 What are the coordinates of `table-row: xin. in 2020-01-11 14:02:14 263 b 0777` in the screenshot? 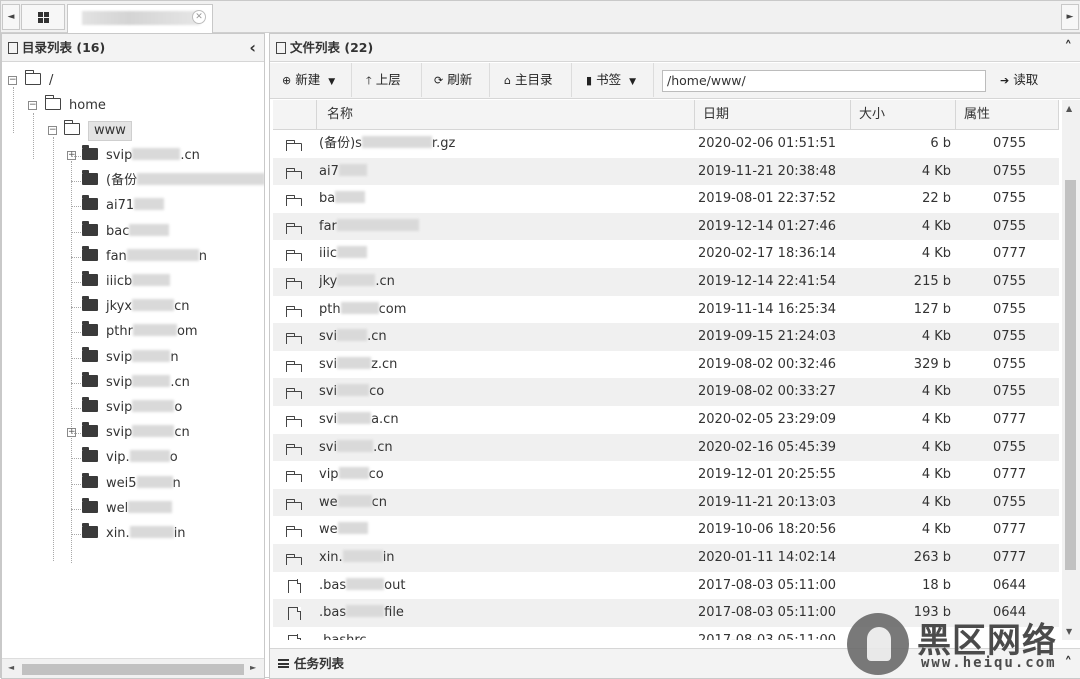 It's located at (666, 558).